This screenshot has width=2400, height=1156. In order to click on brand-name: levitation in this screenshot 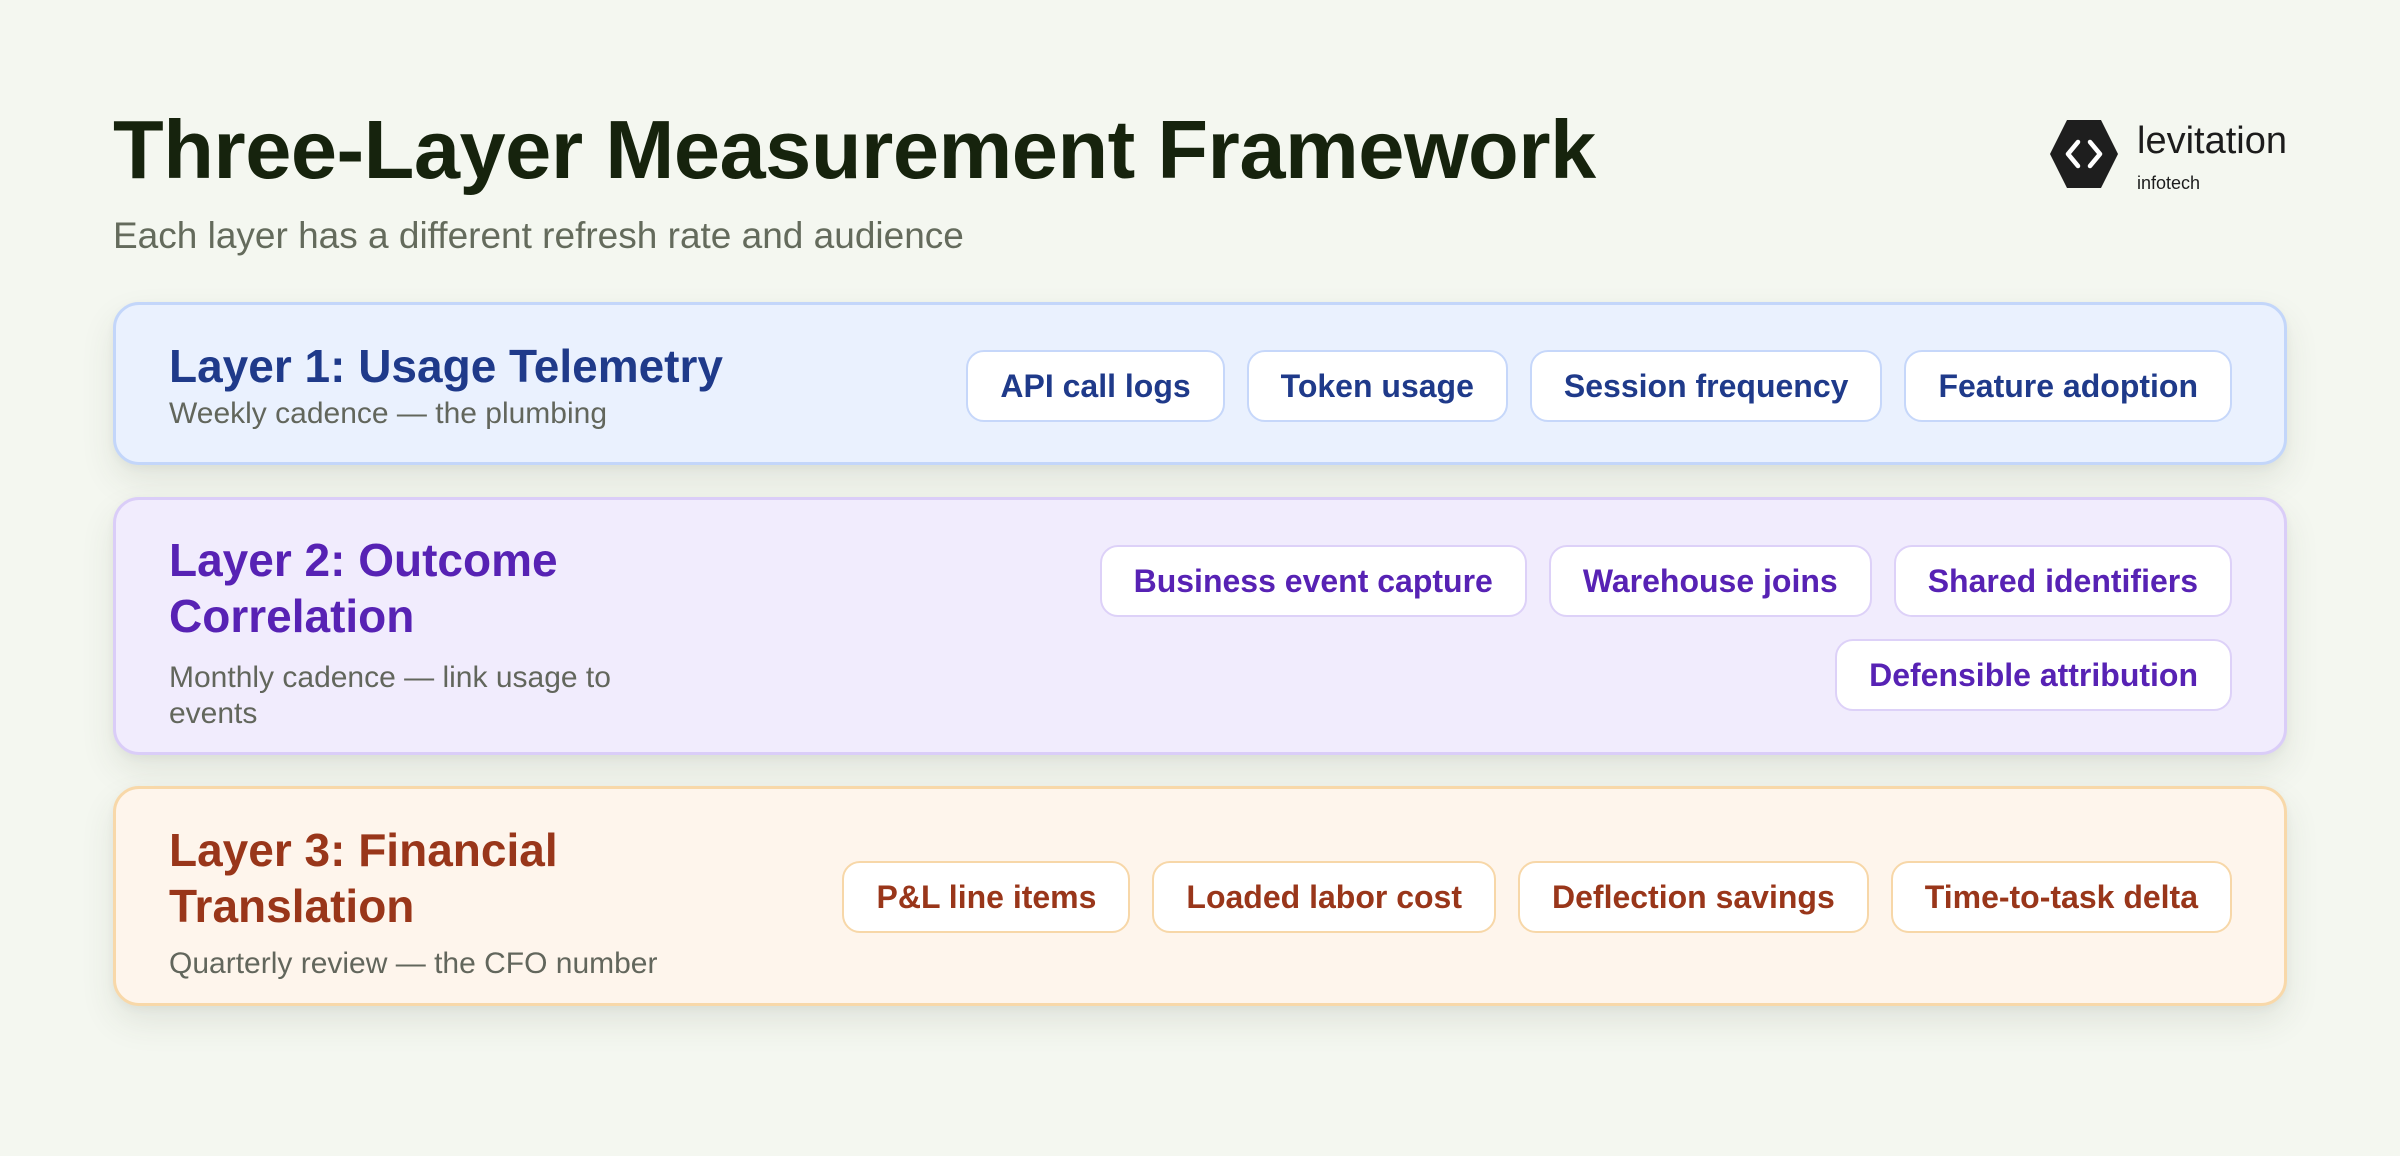, I will do `click(2212, 141)`.